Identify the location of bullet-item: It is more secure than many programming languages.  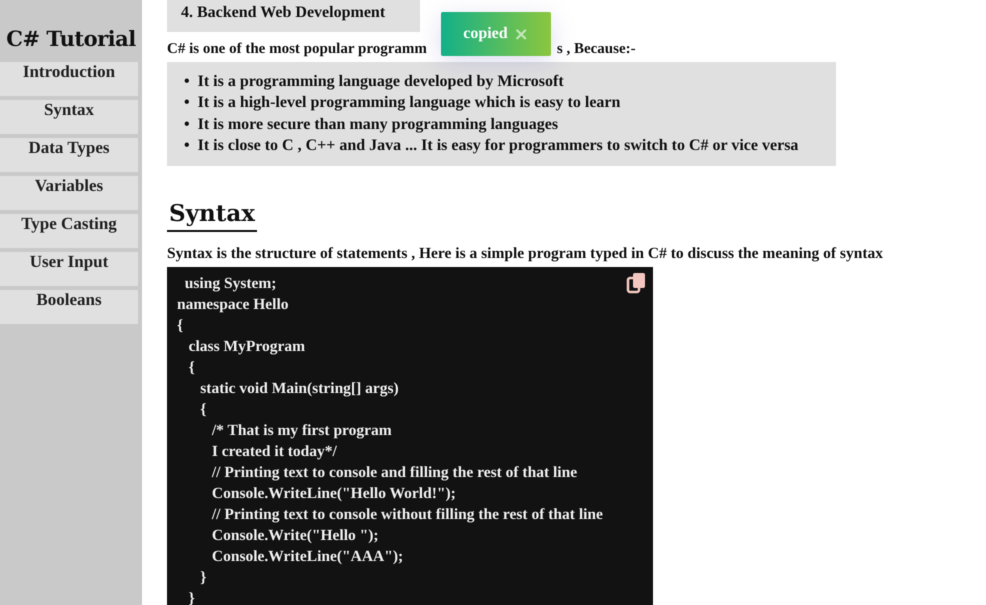
(378, 124).